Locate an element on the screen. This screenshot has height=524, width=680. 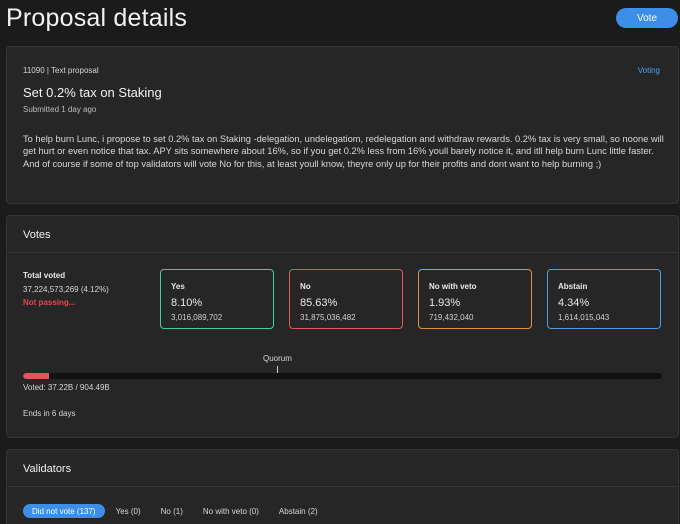
vote-button: Vote is located at coordinates (647, 18).